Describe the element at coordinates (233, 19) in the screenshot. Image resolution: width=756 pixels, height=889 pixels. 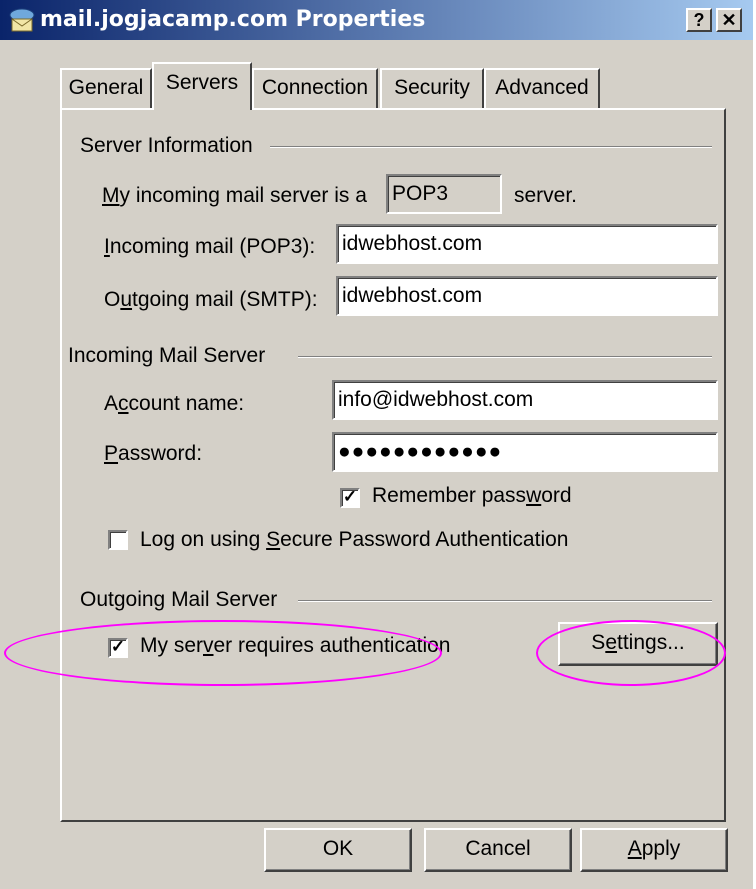
I see `window-title: mail.jogjacamp.com Properties` at that location.